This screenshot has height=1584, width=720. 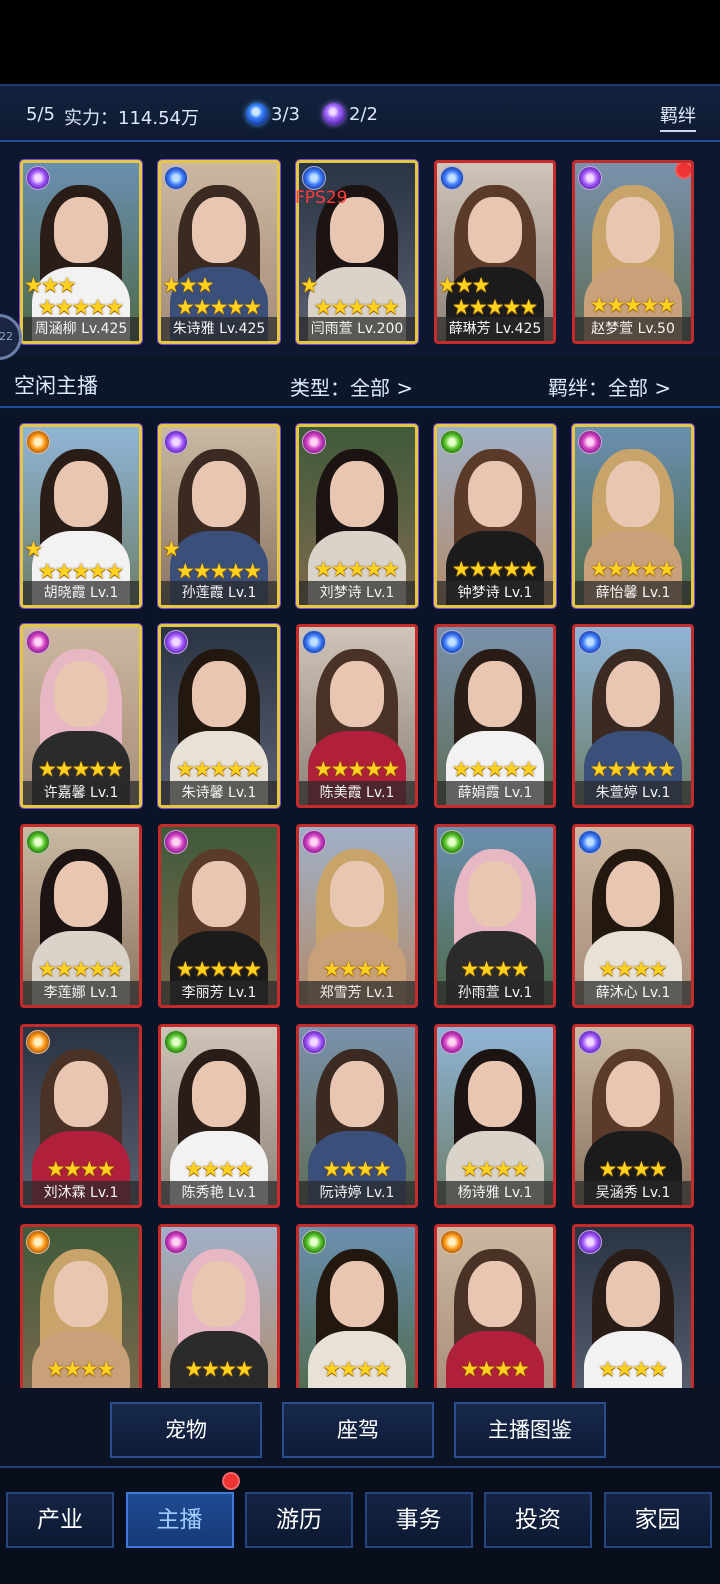 What do you see at coordinates (56, 386) in the screenshot?
I see `idle-title: 空闲主播` at bounding box center [56, 386].